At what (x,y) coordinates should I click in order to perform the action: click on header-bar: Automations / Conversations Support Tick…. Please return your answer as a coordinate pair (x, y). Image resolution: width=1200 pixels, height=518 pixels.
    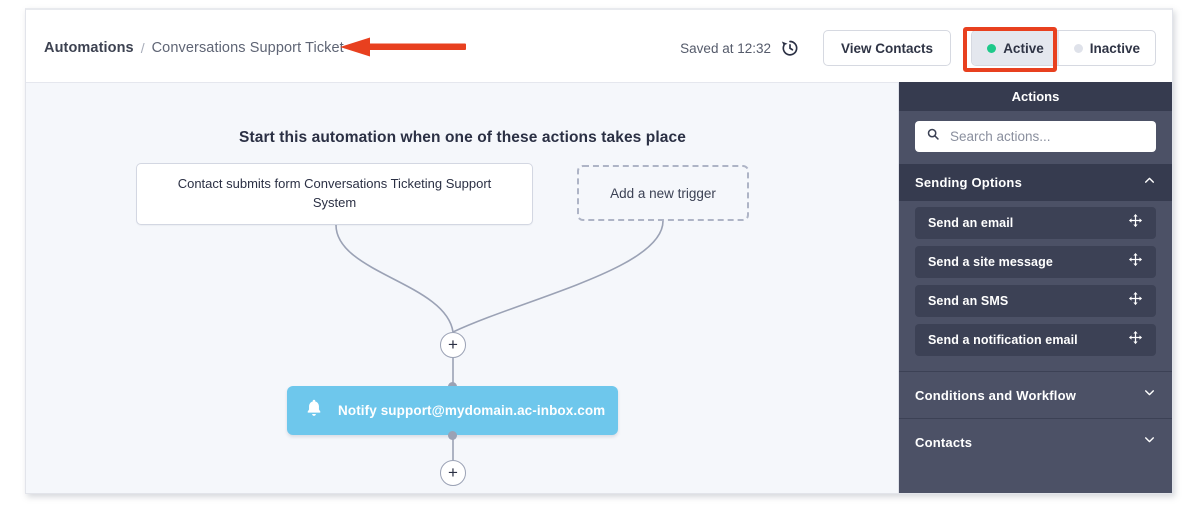
    Looking at the image, I should click on (599, 46).